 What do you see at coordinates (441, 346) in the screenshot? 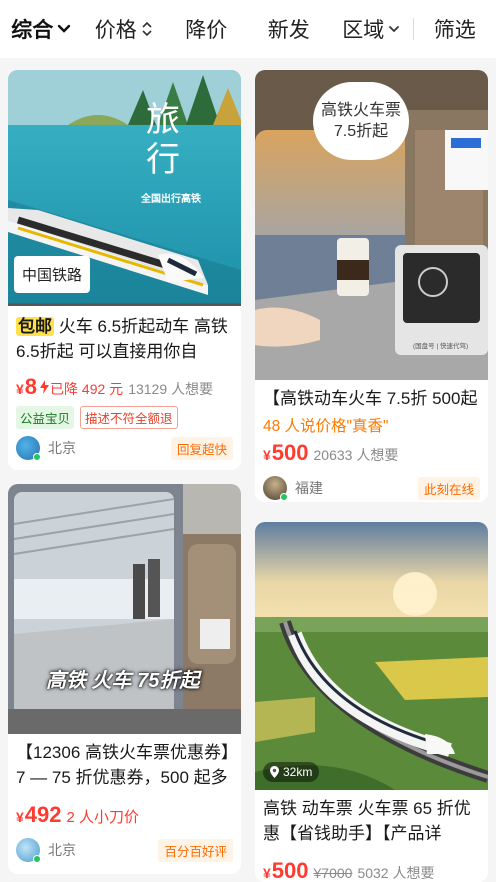
I see `laptop-caption: (国盘号 | 快速代驾)` at bounding box center [441, 346].